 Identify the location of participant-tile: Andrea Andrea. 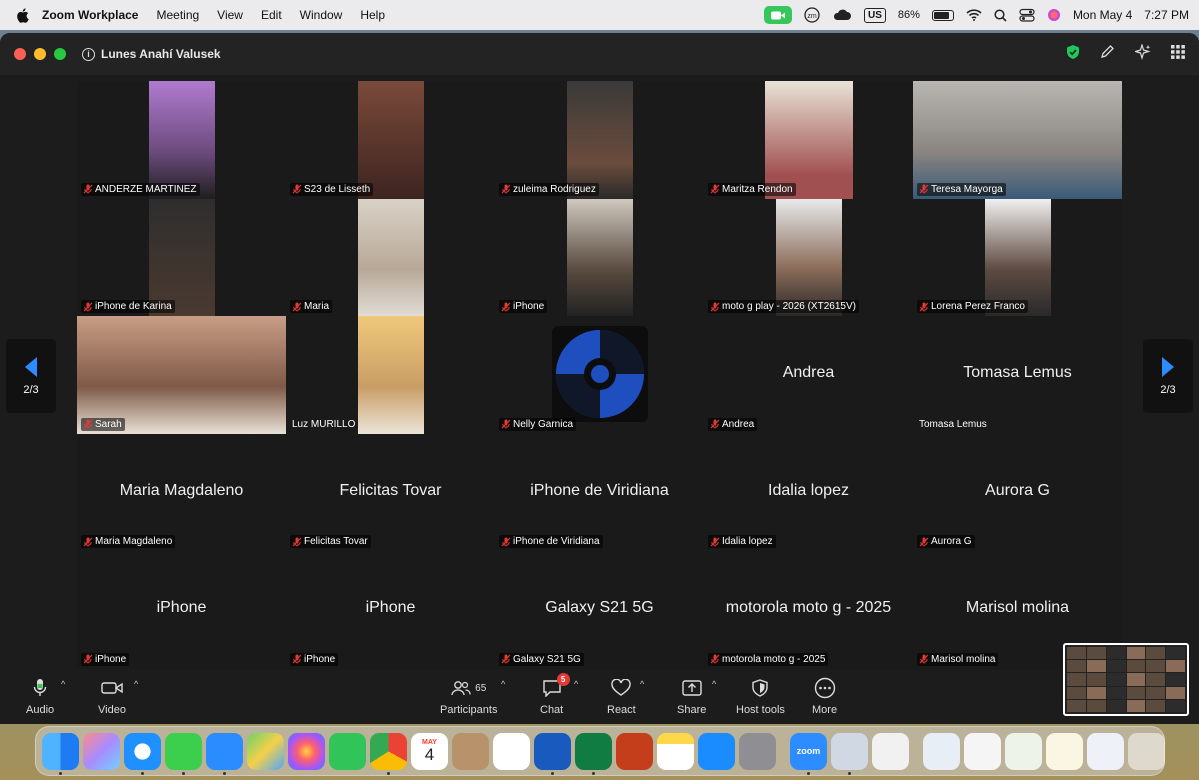
(808, 375).